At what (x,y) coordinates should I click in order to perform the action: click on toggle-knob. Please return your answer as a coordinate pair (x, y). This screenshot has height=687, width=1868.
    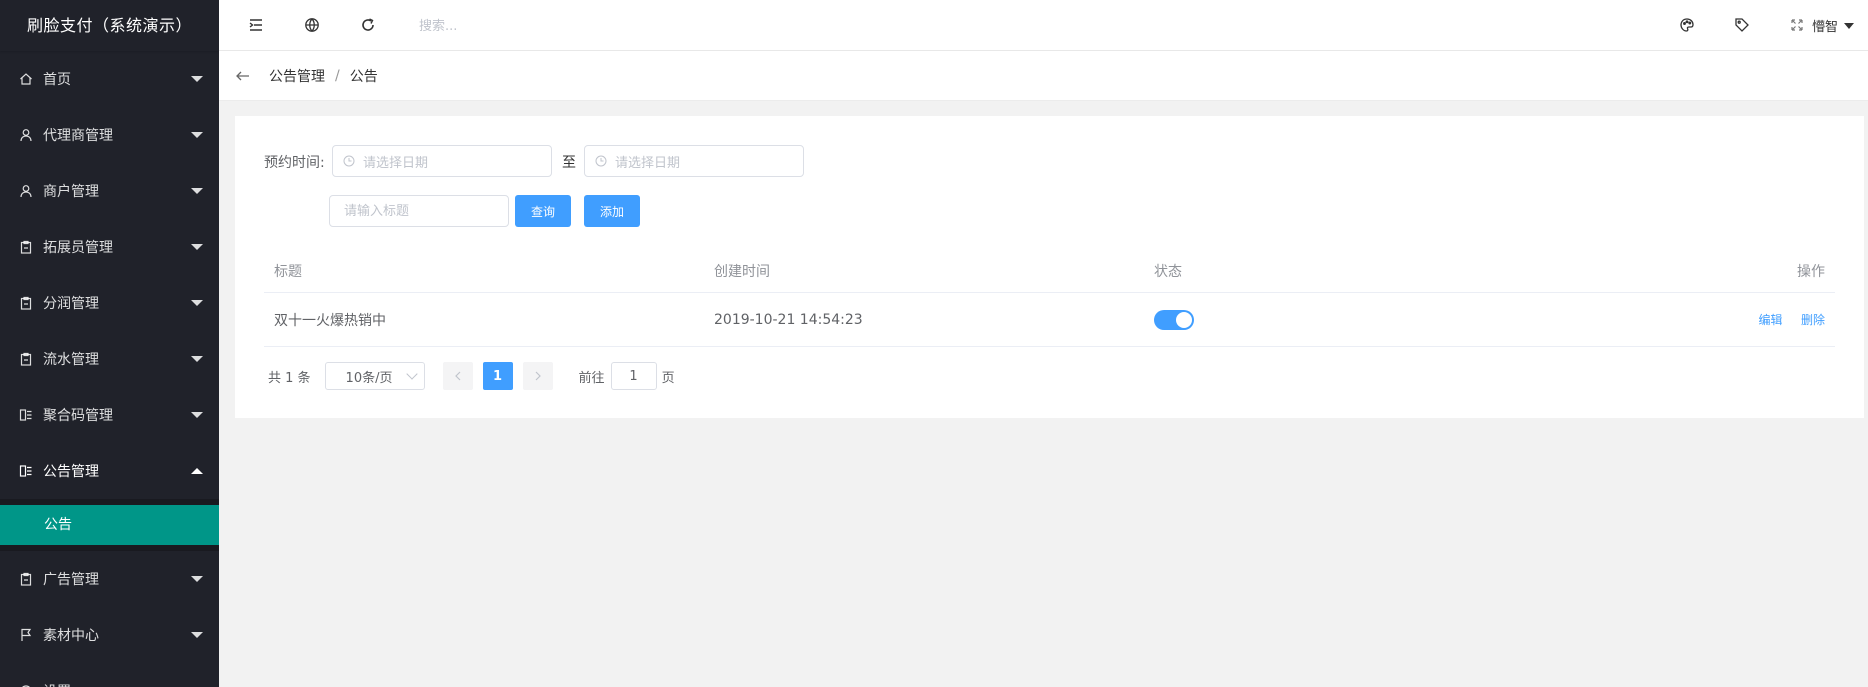
    Looking at the image, I should click on (1184, 319).